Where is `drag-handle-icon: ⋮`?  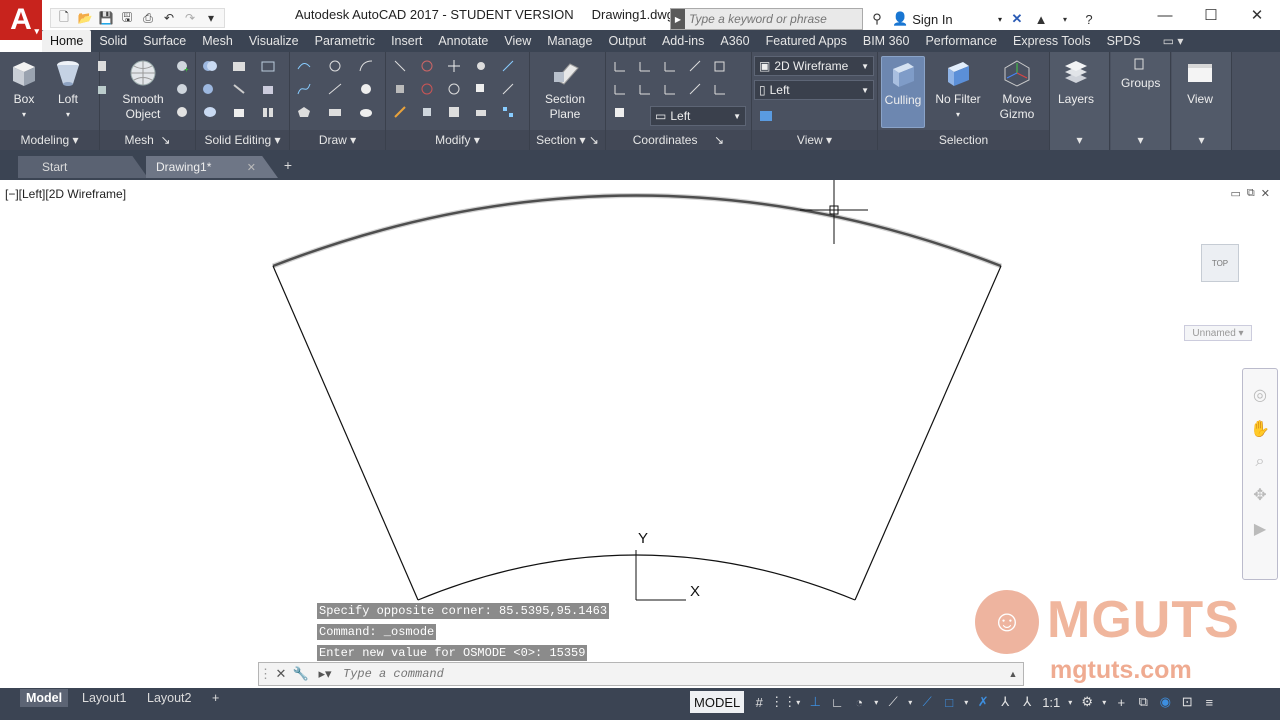
drag-handle-icon: ⋮ is located at coordinates (265, 674).